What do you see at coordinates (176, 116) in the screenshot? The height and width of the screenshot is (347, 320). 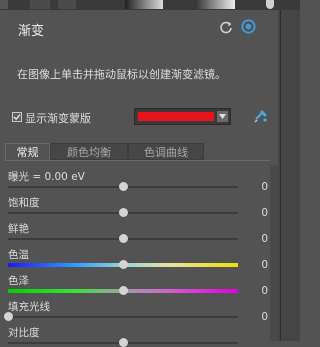 I see `mask-color-swatch` at bounding box center [176, 116].